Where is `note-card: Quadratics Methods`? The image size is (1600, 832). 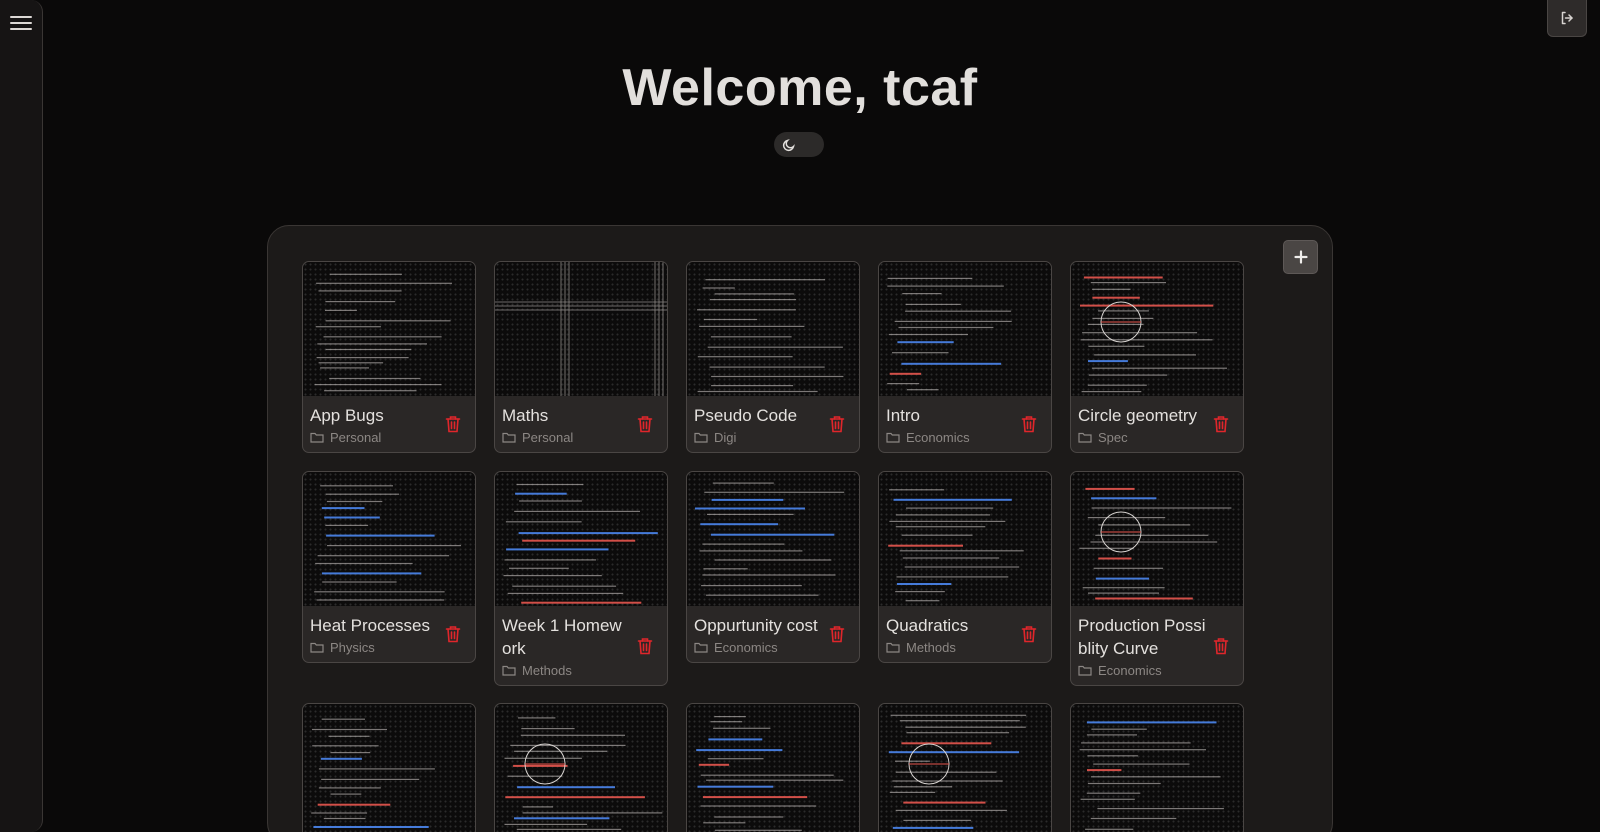 note-card: Quadratics Methods is located at coordinates (965, 567).